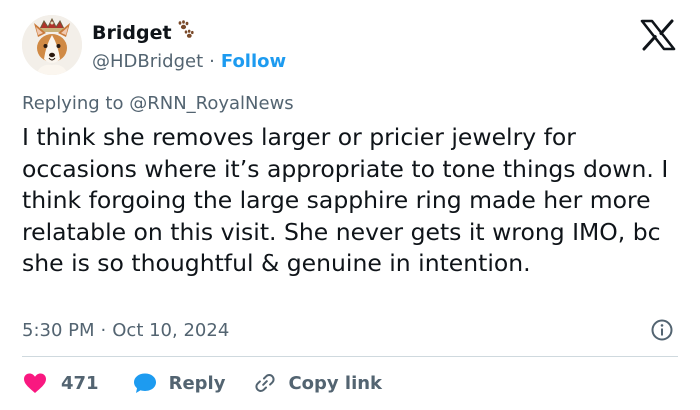  Describe the element at coordinates (265, 383) in the screenshot. I see `link-icon` at that location.